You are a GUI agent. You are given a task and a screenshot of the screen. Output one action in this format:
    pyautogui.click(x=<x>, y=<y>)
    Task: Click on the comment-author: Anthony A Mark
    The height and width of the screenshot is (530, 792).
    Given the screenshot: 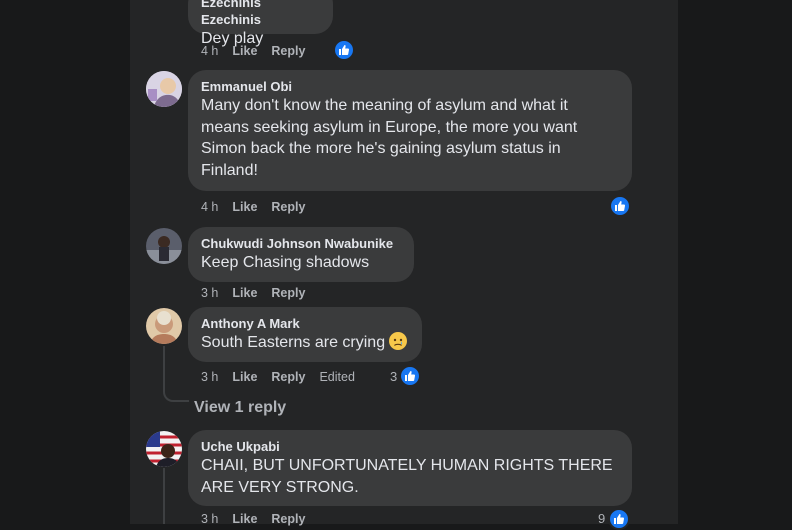 What is the action you would take?
    pyautogui.click(x=305, y=323)
    